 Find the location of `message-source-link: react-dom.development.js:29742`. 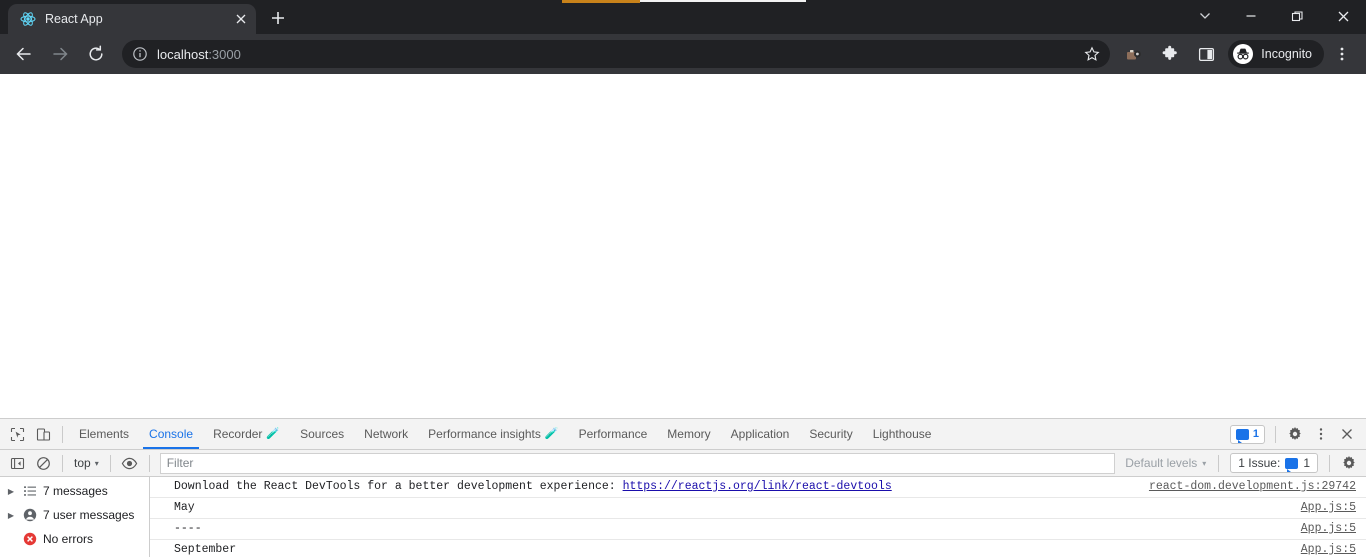

message-source-link: react-dom.development.js:29742 is located at coordinates (1254, 487).